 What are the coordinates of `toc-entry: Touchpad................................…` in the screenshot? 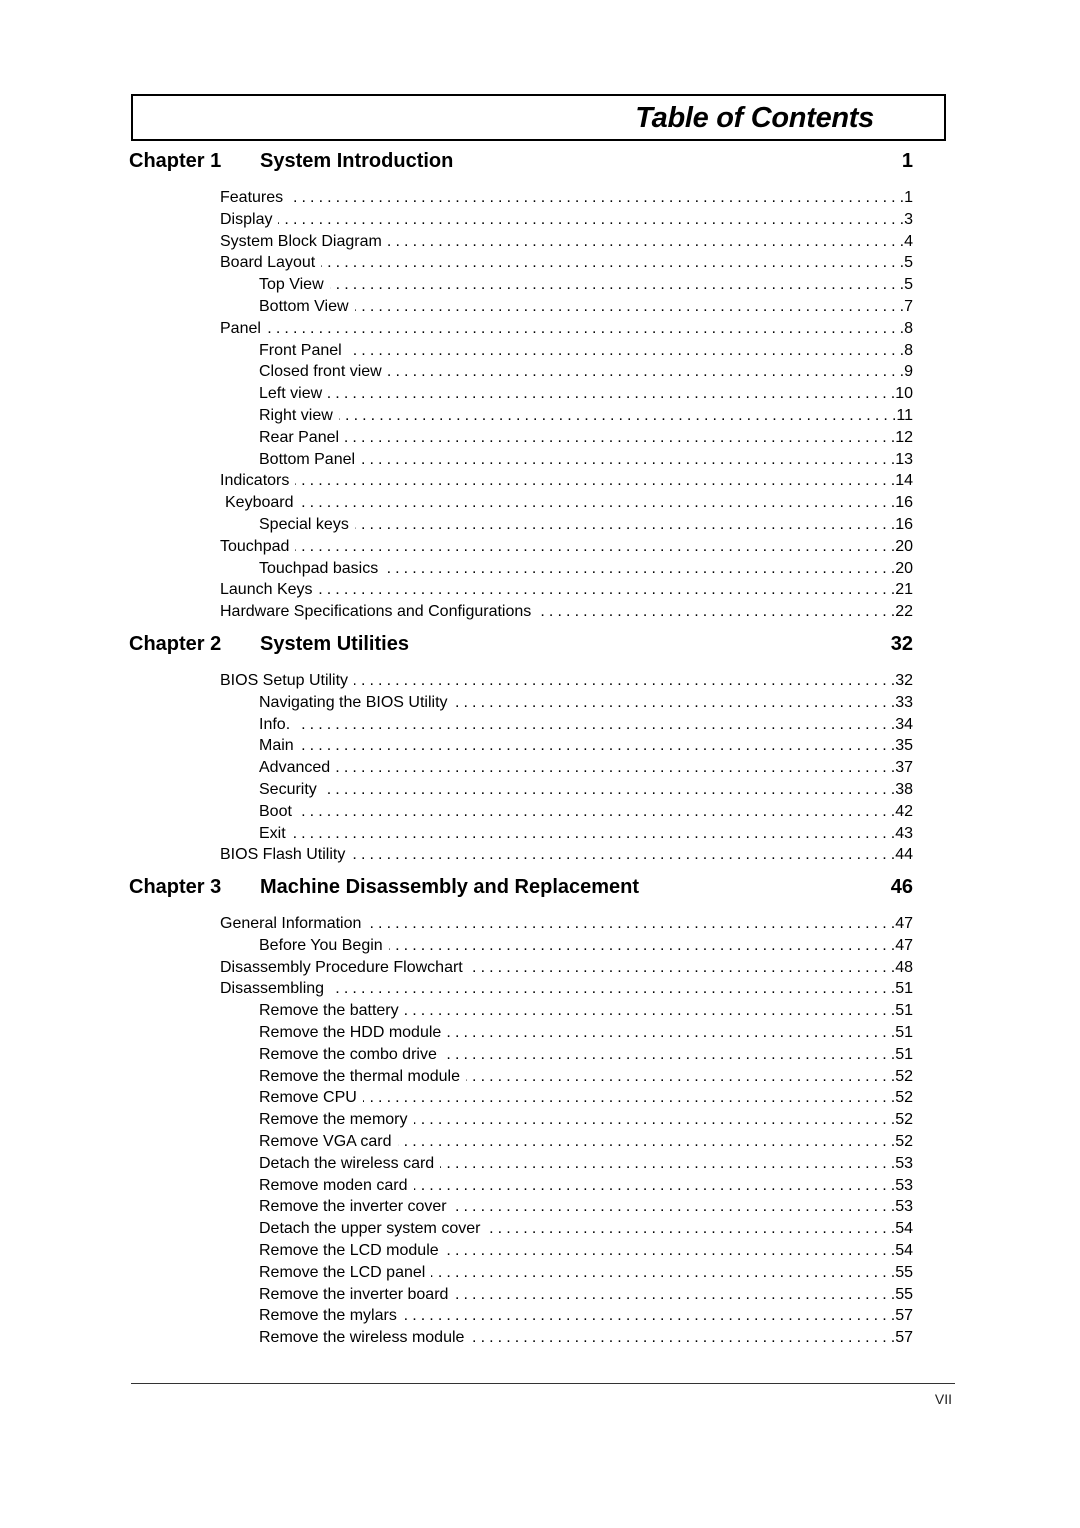 It's located at (566, 546).